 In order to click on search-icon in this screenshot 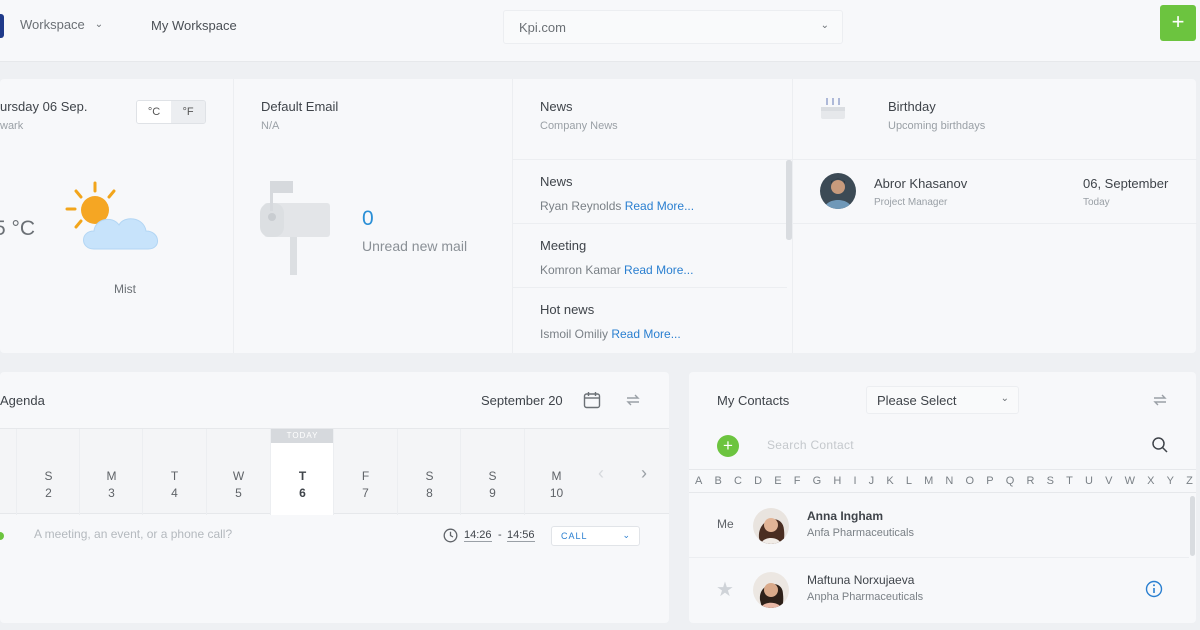, I will do `click(1160, 445)`.